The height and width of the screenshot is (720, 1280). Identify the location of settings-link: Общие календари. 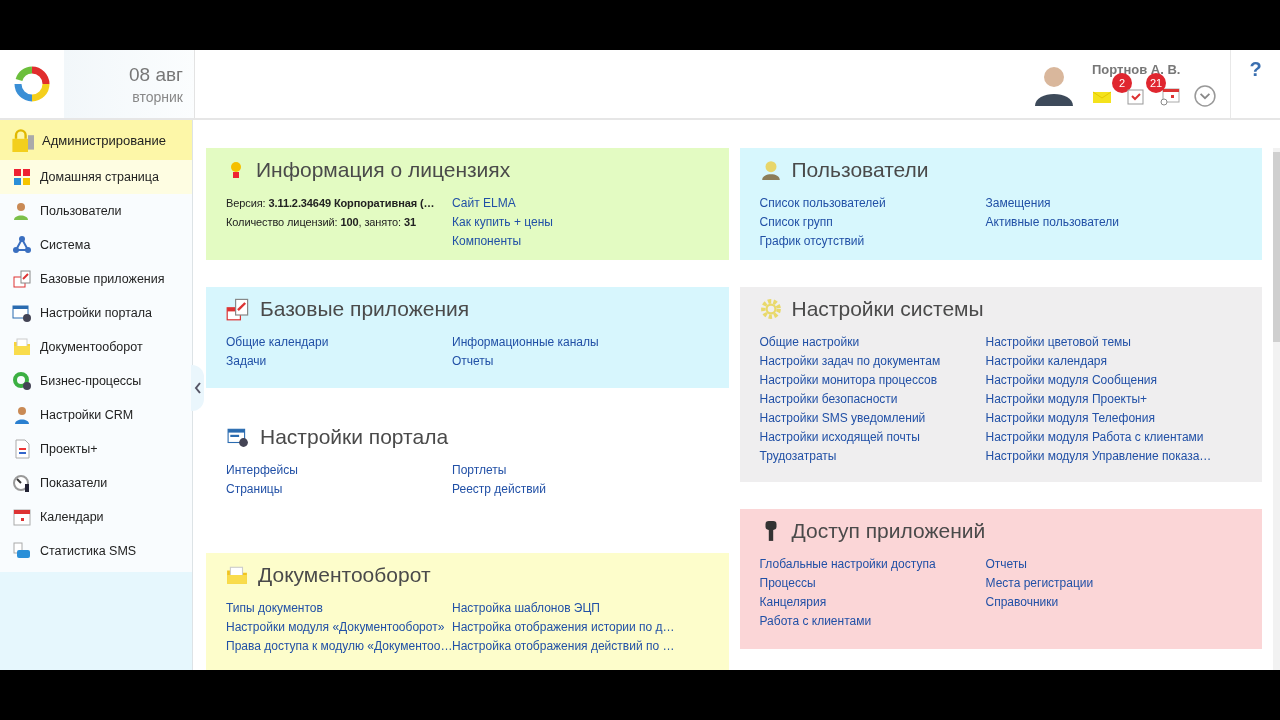
(339, 342).